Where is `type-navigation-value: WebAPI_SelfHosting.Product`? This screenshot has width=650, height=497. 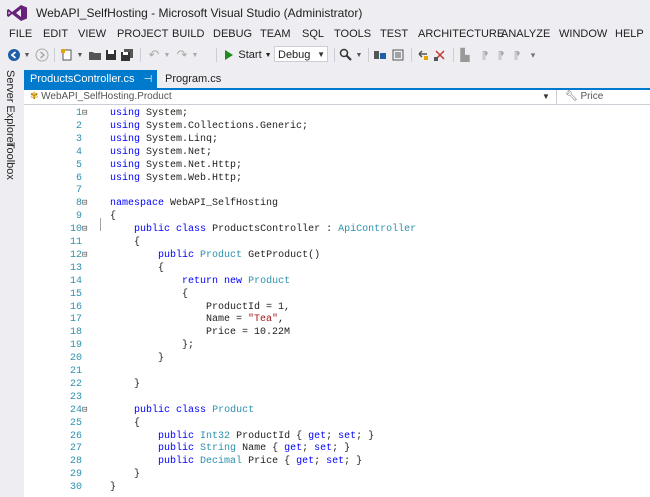 type-navigation-value: WebAPI_SelfHosting.Product is located at coordinates (106, 96).